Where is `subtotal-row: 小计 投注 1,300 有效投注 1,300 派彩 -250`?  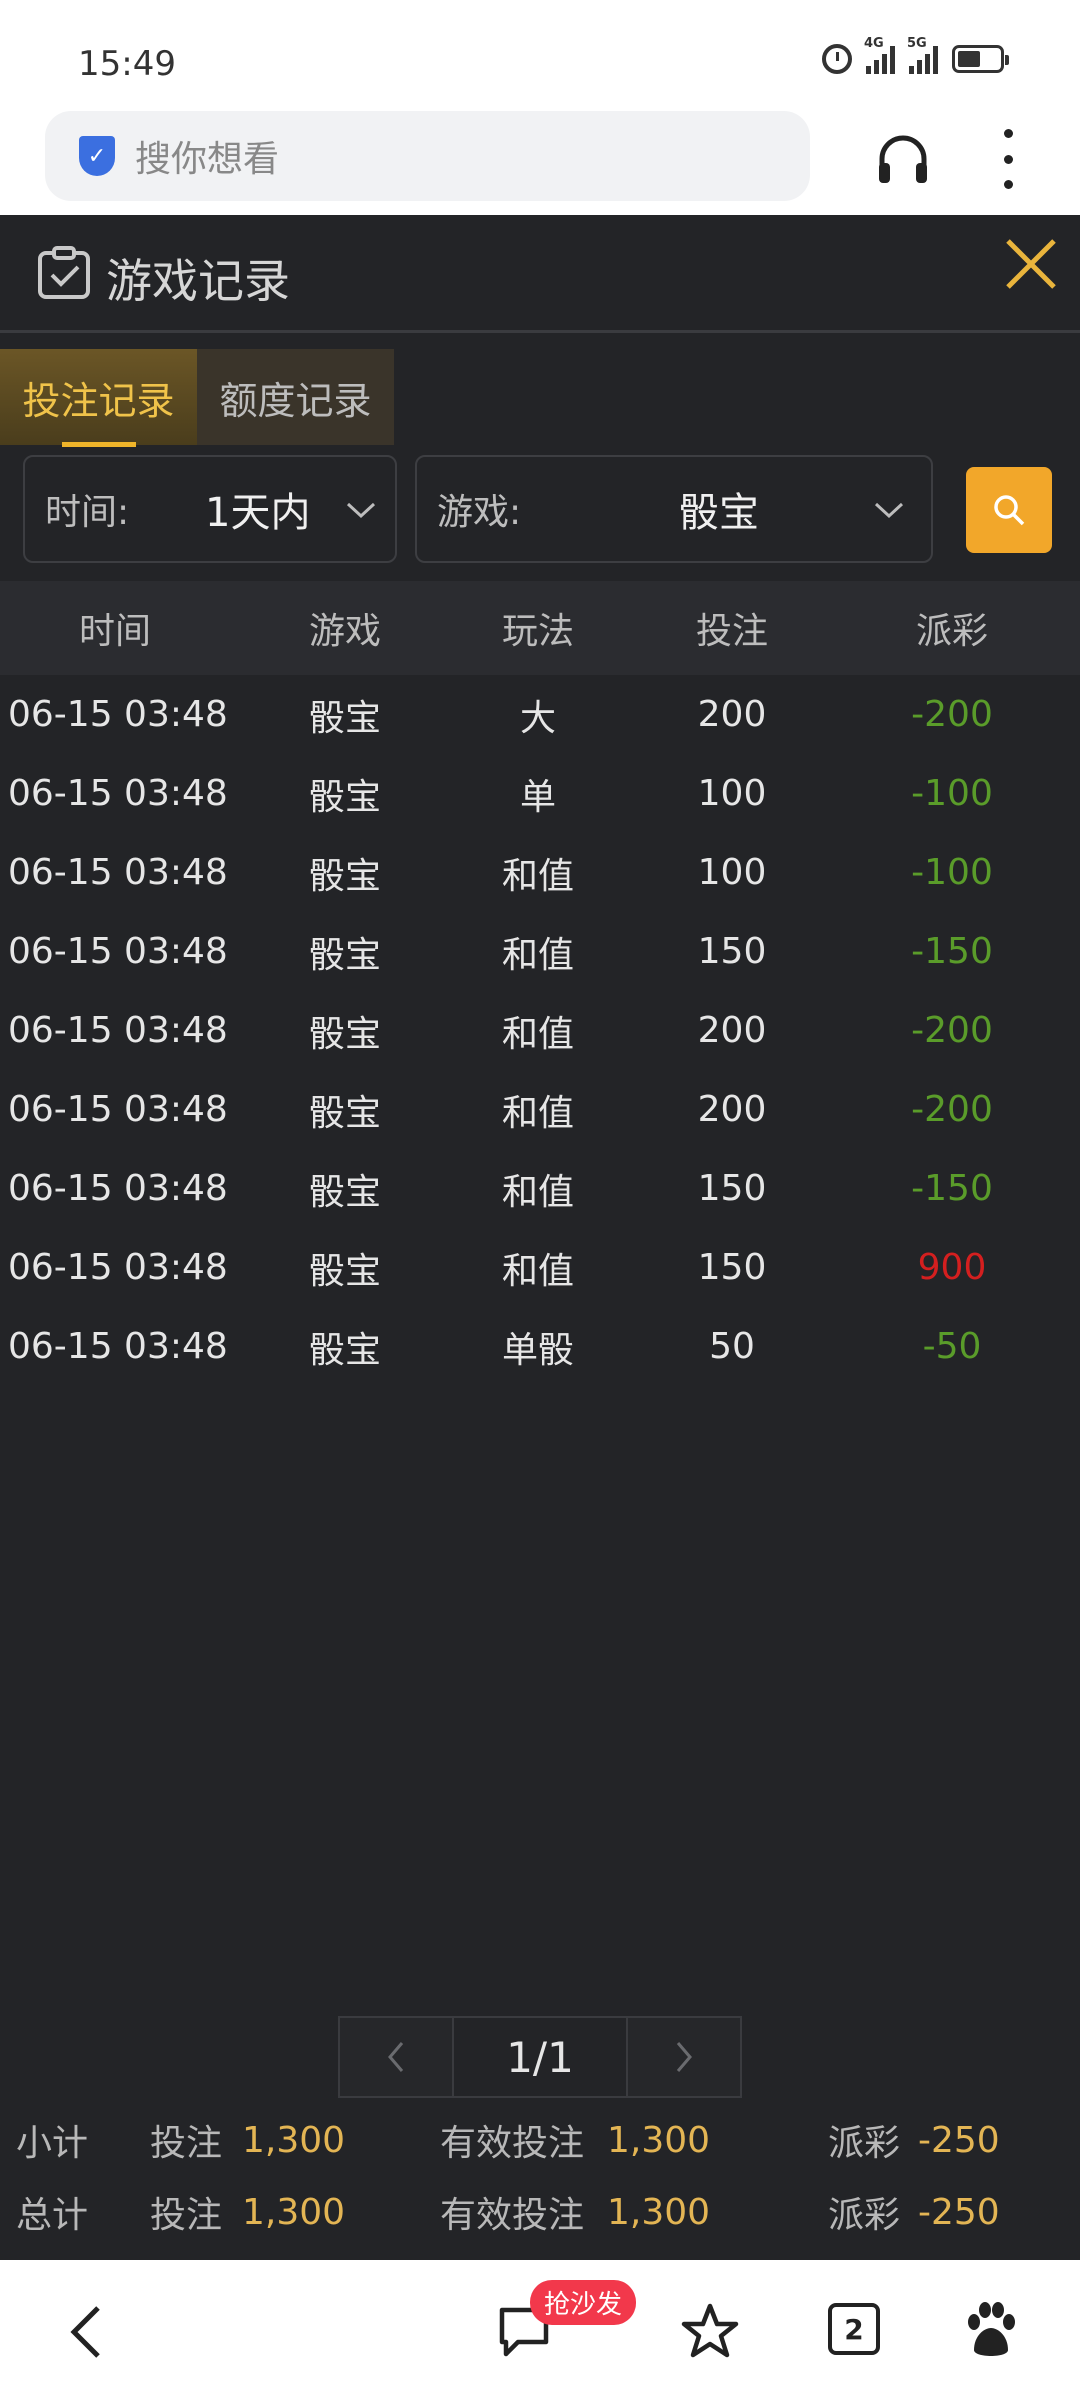 subtotal-row: 小计 投注 1,300 有效投注 1,300 派彩 -250 is located at coordinates (540, 2140).